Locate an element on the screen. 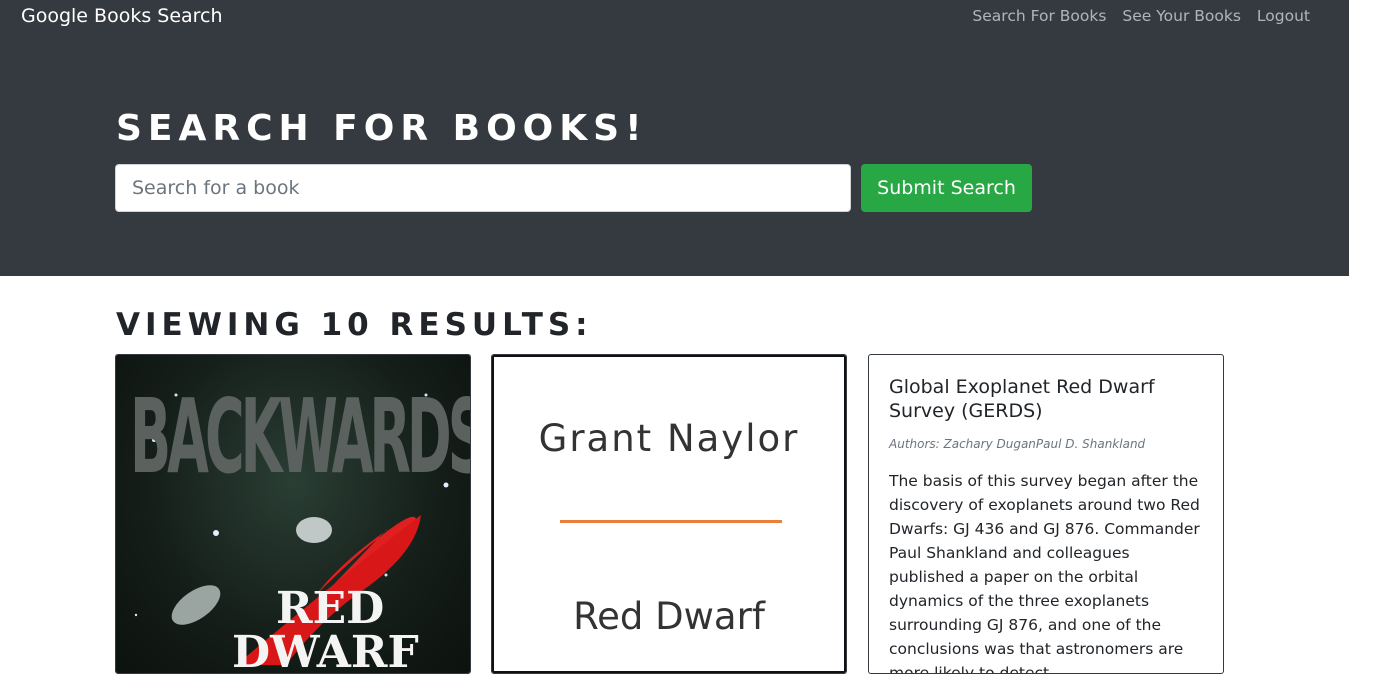  cover-title-backwards: BACKWARDS is located at coordinates (300, 437).